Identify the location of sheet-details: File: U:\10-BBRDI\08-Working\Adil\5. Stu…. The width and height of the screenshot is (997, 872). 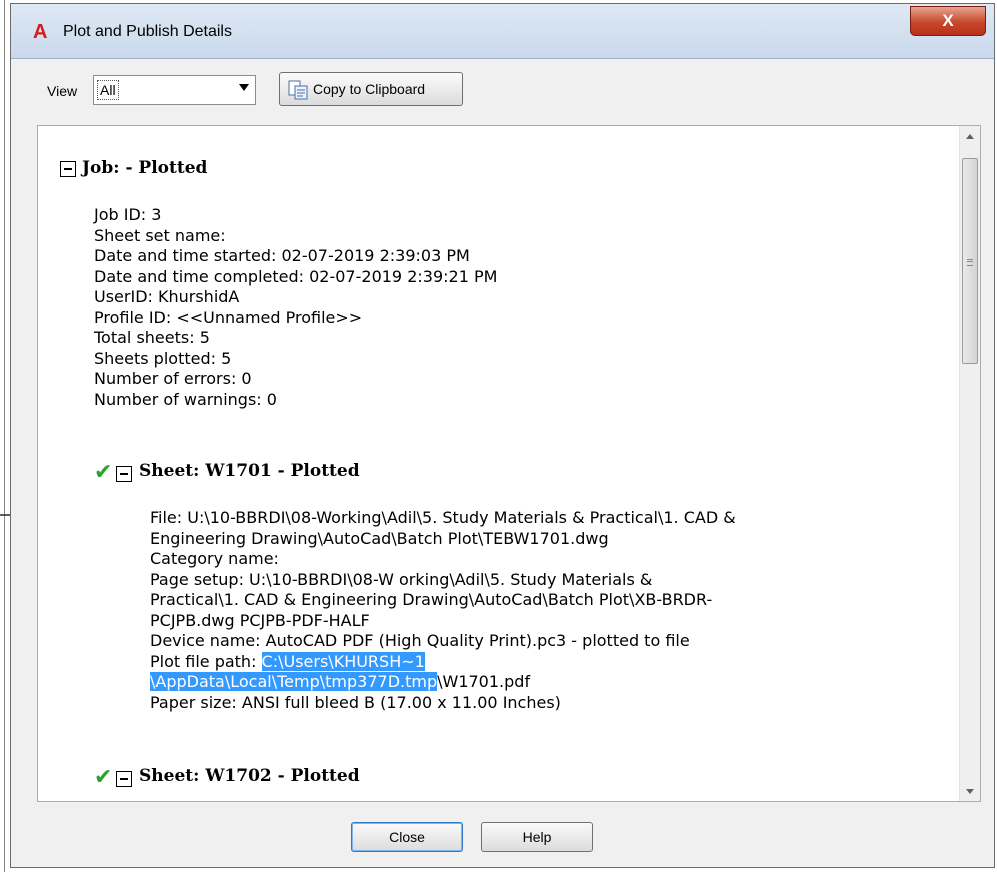
(443, 610).